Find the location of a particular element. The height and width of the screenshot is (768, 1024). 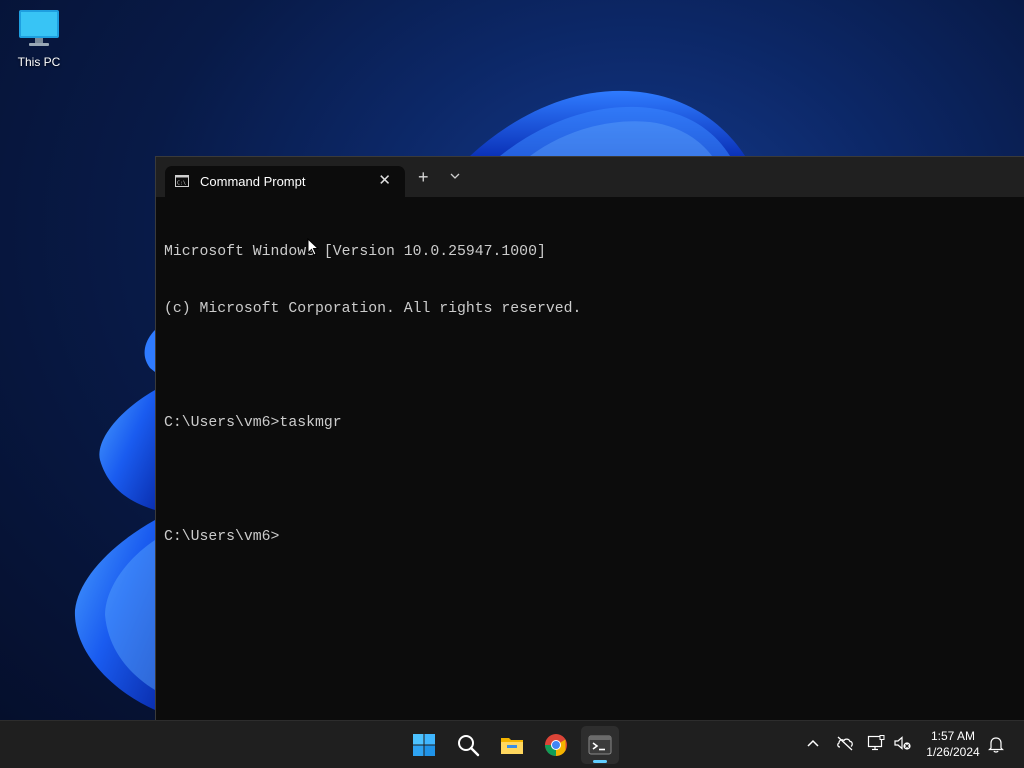

chrome-button is located at coordinates (556, 745).